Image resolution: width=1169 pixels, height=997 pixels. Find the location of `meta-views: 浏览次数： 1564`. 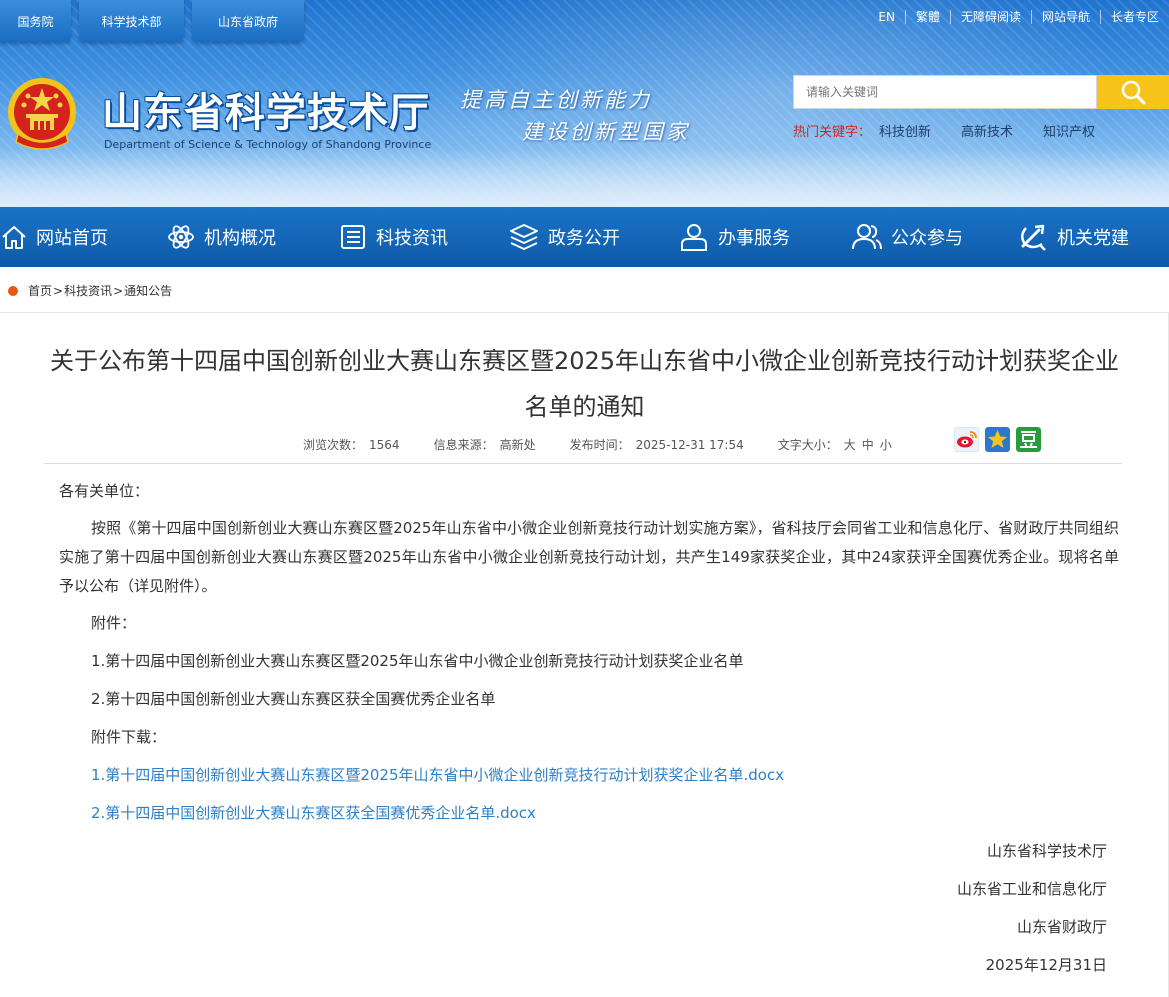

meta-views: 浏览次数： 1564 is located at coordinates (351, 445).